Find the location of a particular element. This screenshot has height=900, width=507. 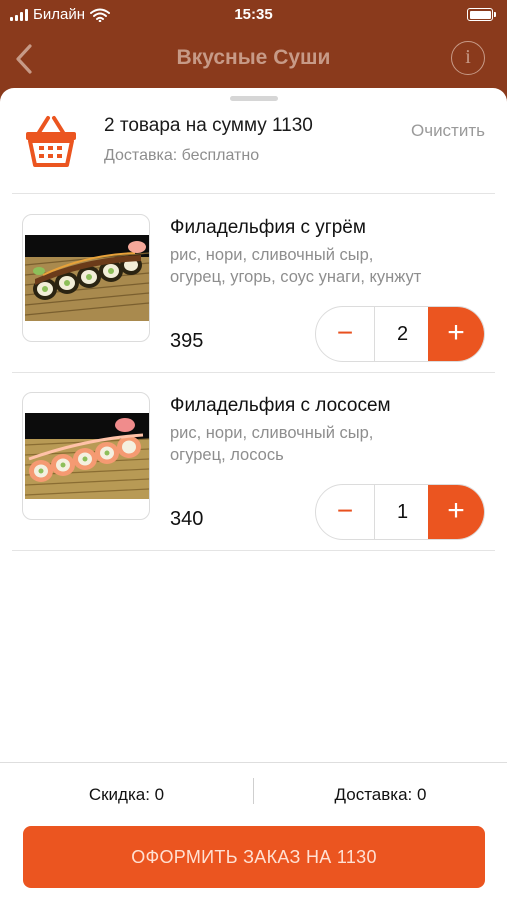

status-time: 15:35 is located at coordinates (253, 14).